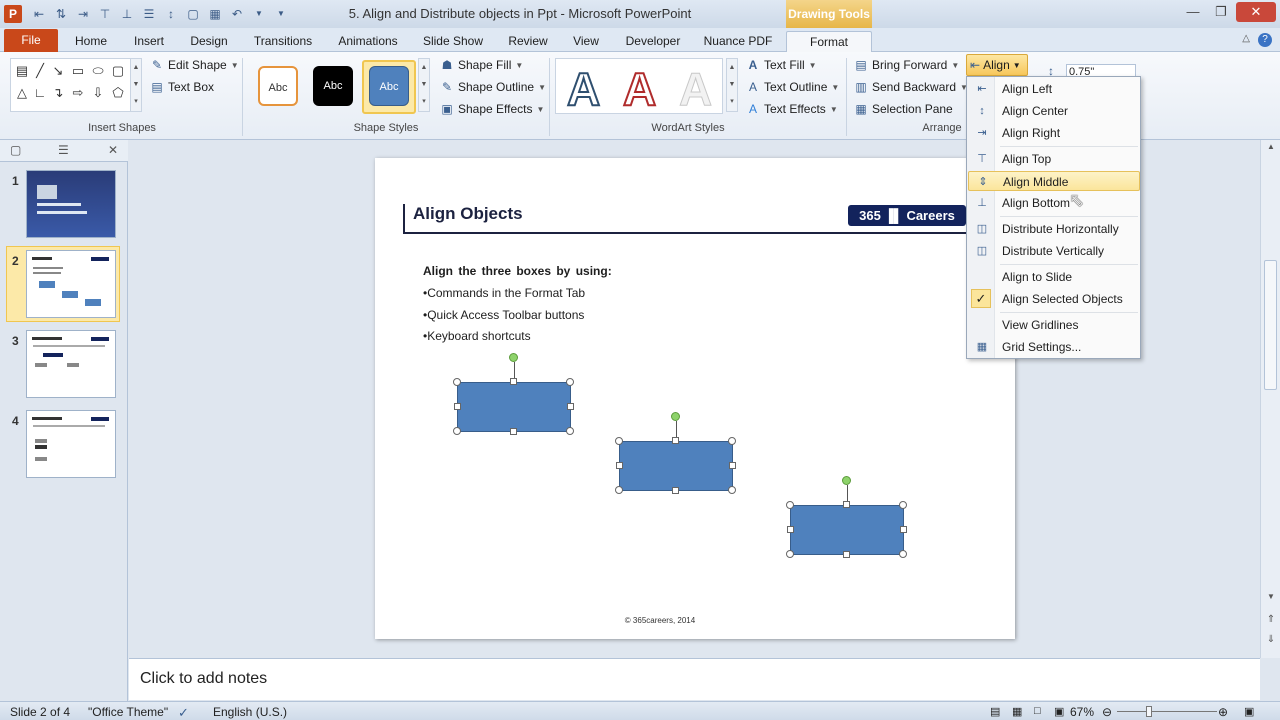 Image resolution: width=1280 pixels, height=720 pixels. What do you see at coordinates (368, 41) in the screenshot?
I see `tab-animations: Animations` at bounding box center [368, 41].